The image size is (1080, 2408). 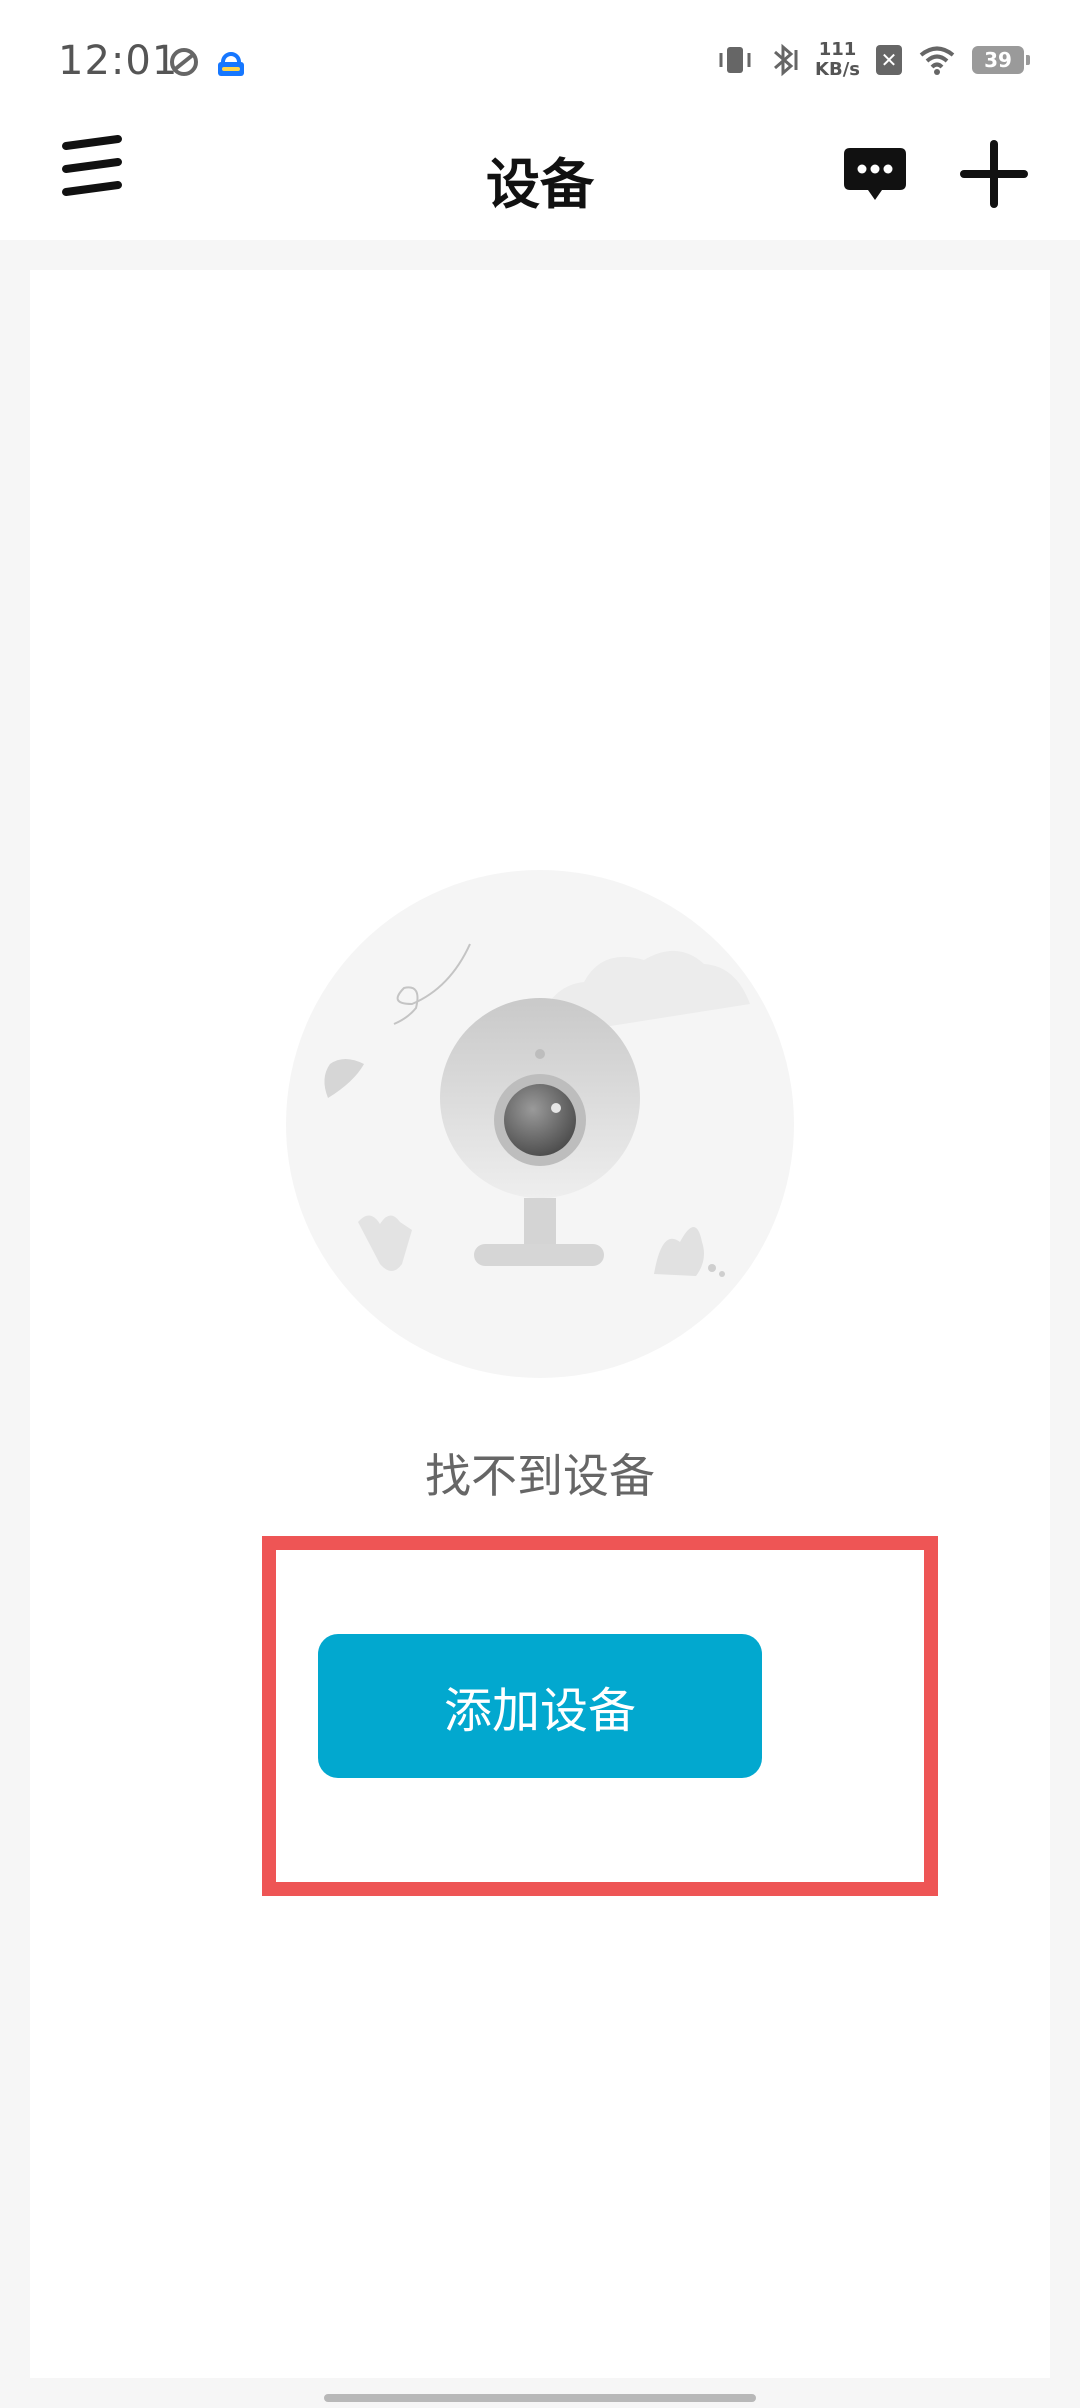 I want to click on plus-icon, so click(x=994, y=174).